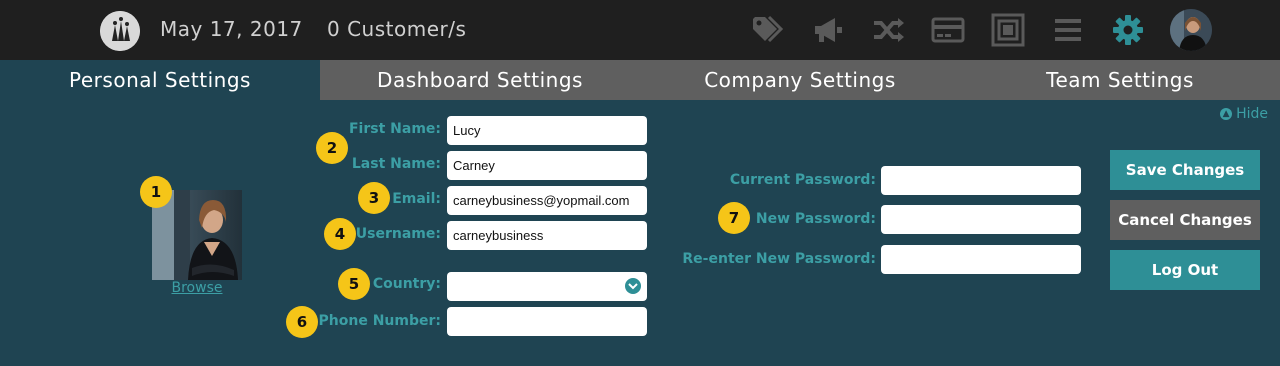  I want to click on reenter-password-field, so click(981, 259).